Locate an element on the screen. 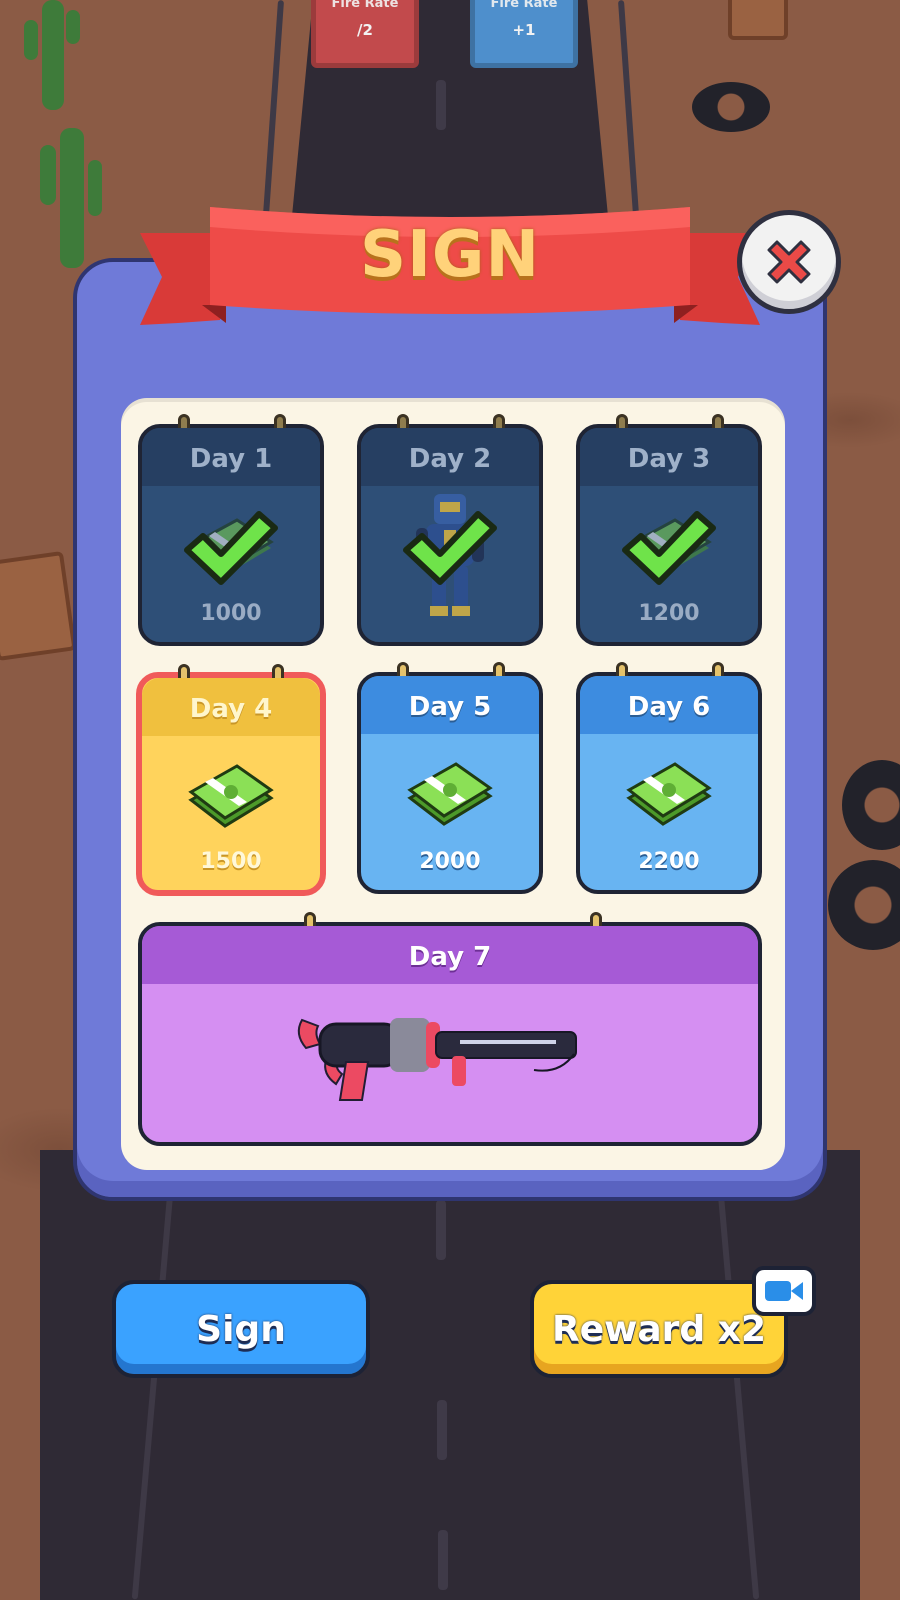 The image size is (900, 1600). day-label: Day 3 is located at coordinates (669, 457).